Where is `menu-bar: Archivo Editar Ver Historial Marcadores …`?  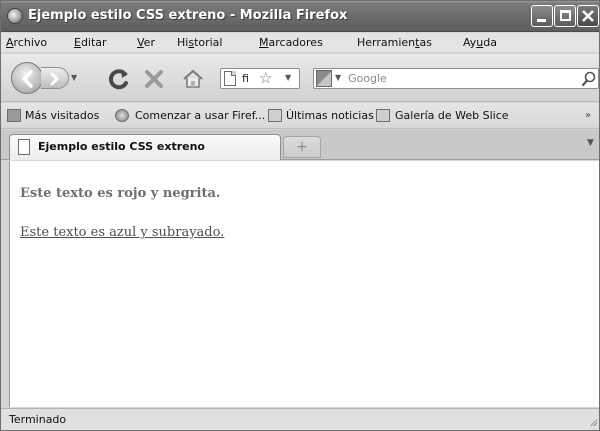
menu-bar: Archivo Editar Ver Historial Marcadores … is located at coordinates (300, 43).